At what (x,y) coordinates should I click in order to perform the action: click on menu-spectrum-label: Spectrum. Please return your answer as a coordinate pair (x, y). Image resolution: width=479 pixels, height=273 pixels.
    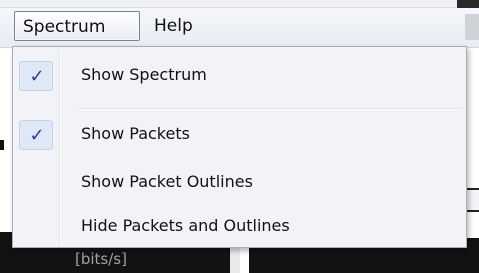
    Looking at the image, I should click on (64, 27).